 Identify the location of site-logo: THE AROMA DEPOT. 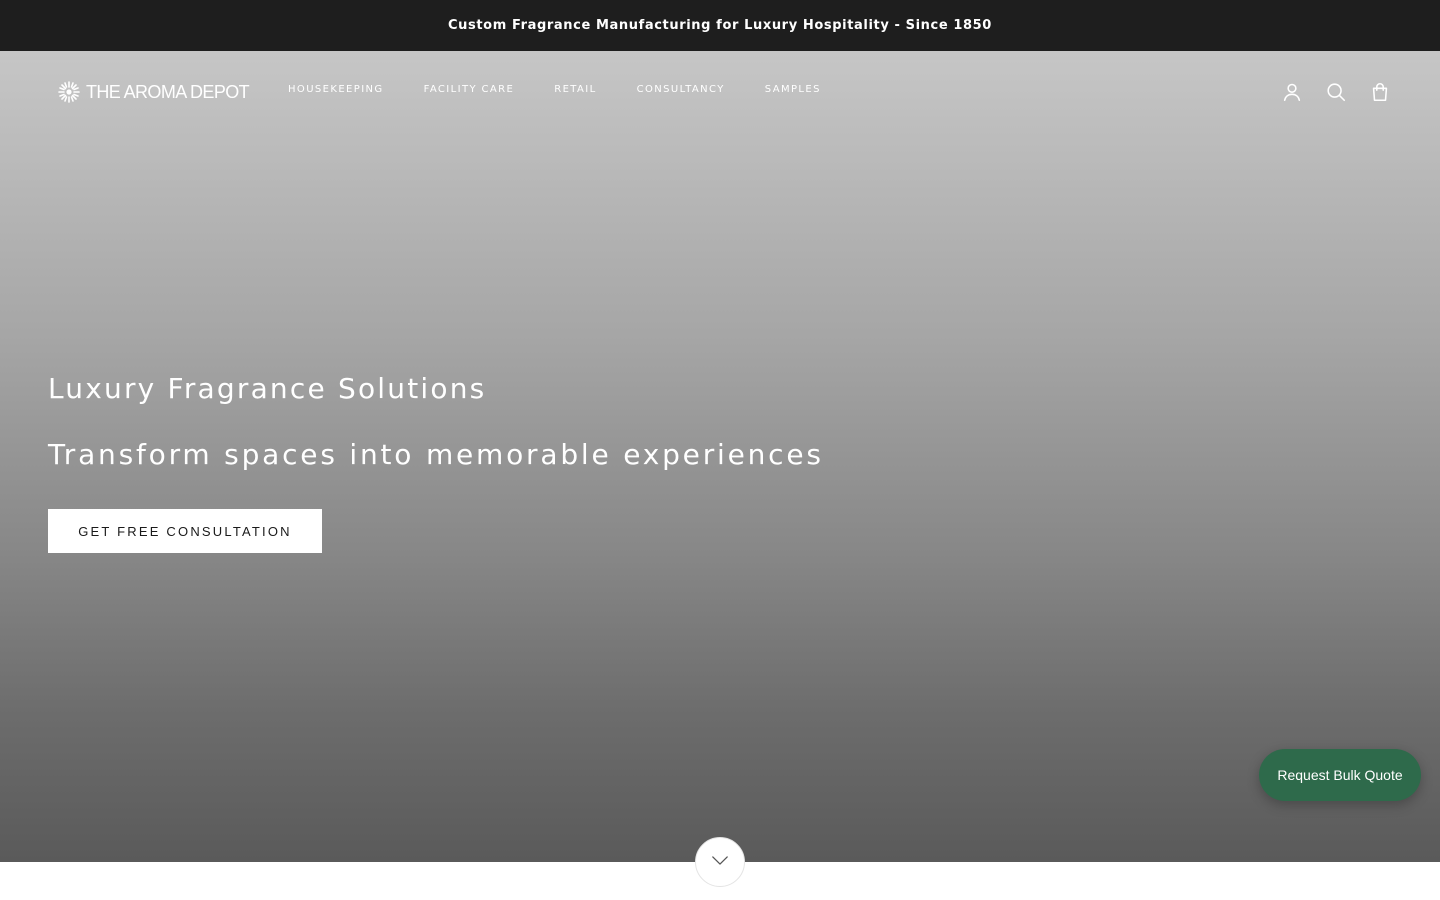
(153, 92).